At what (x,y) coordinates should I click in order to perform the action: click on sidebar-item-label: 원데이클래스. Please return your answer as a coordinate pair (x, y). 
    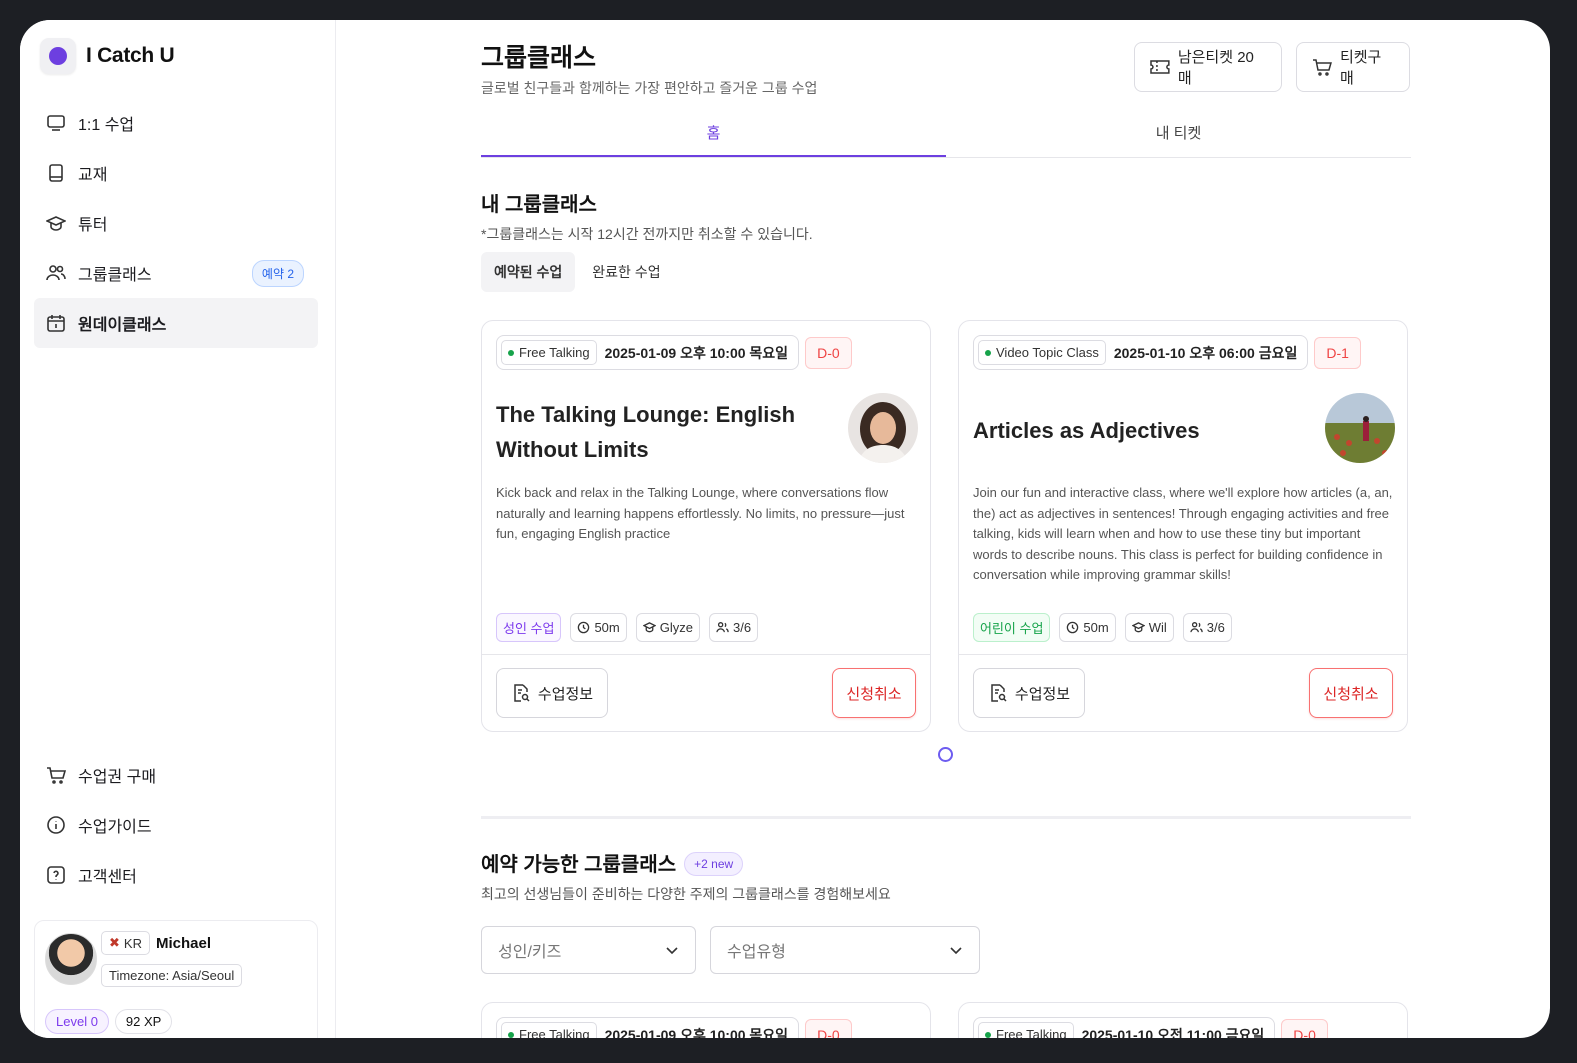
    Looking at the image, I should click on (122, 325).